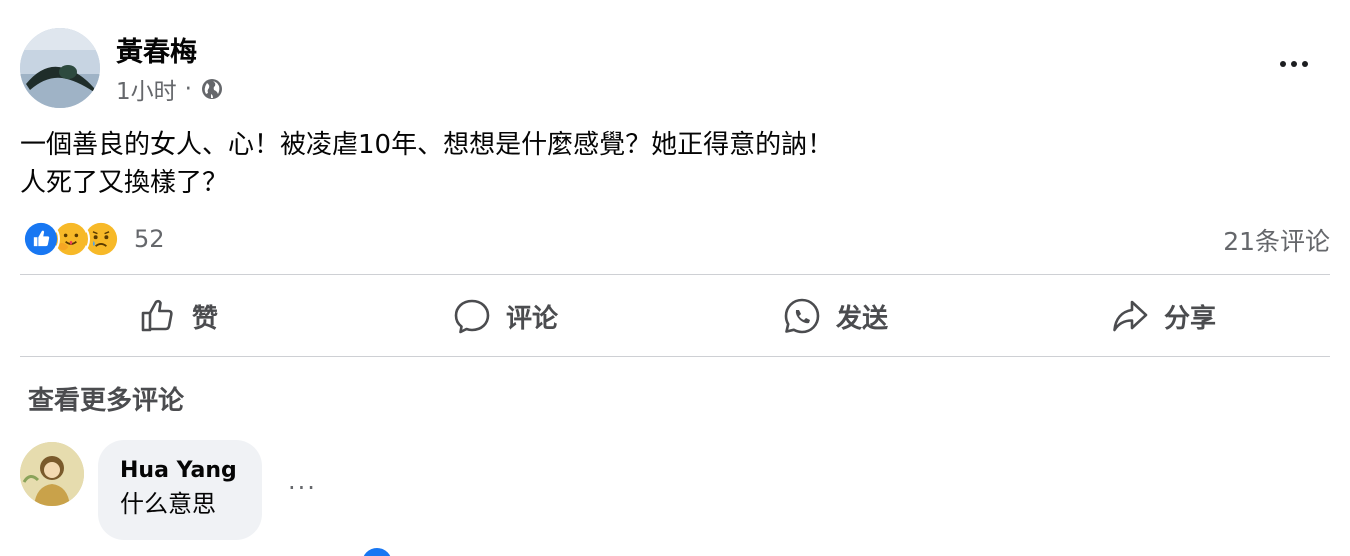 The image size is (1350, 556). Describe the element at coordinates (505, 316) in the screenshot. I see `comment-button: 评论` at that location.